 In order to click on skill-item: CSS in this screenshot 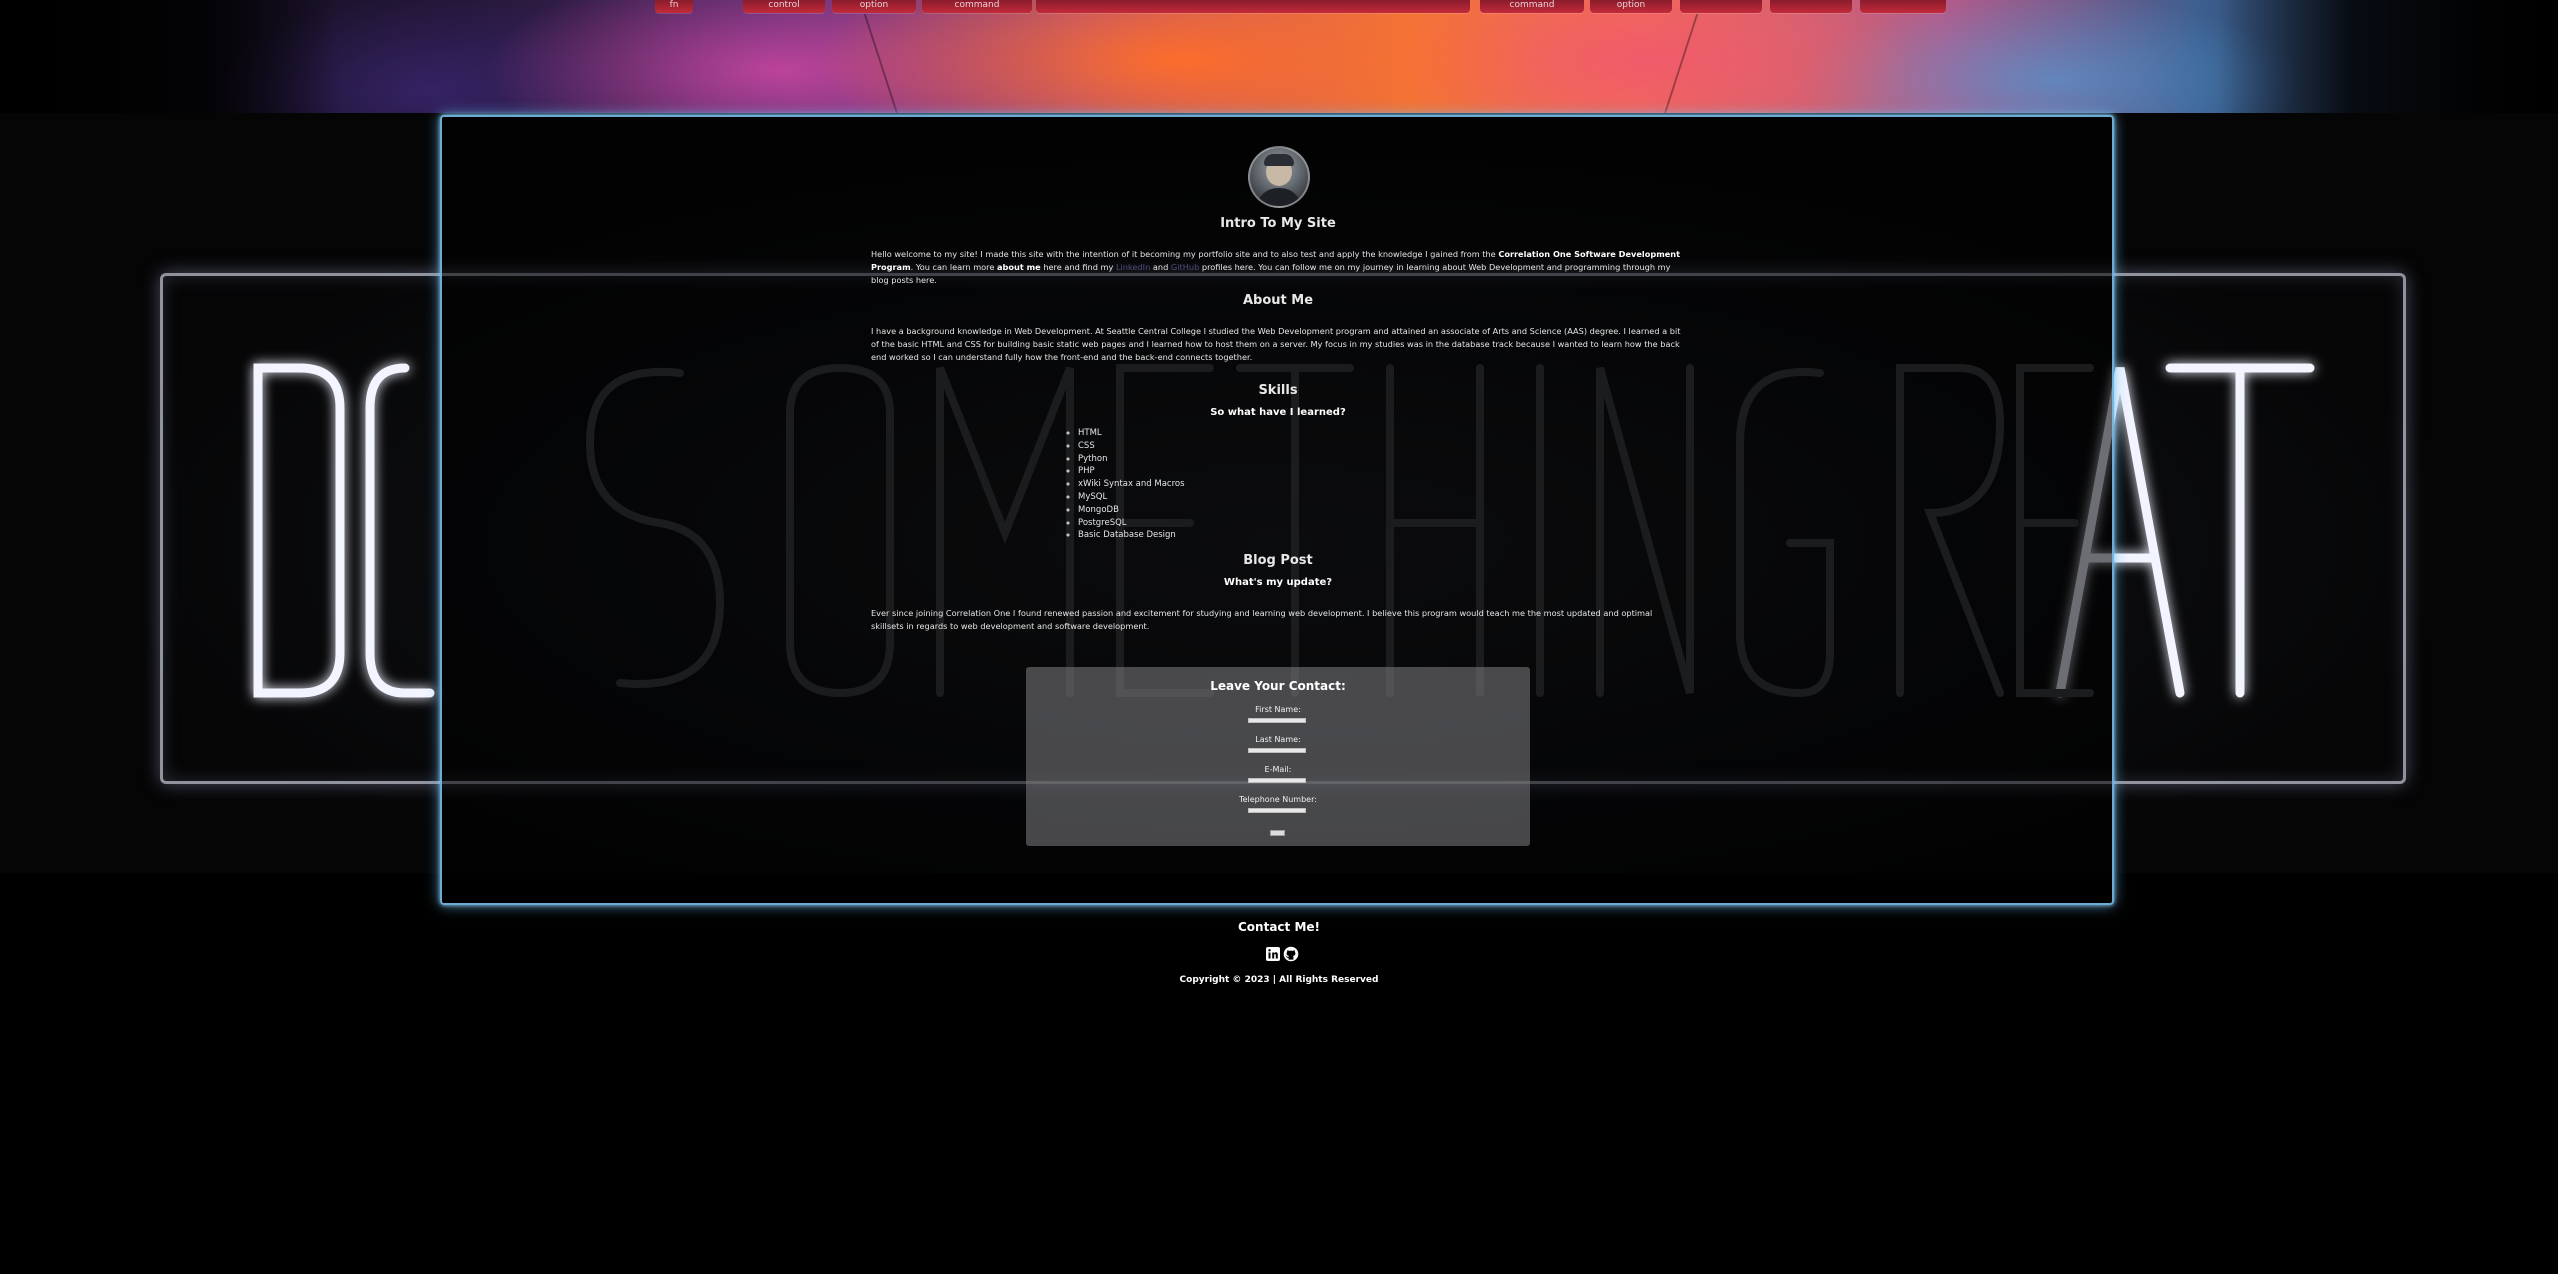, I will do `click(1131, 446)`.